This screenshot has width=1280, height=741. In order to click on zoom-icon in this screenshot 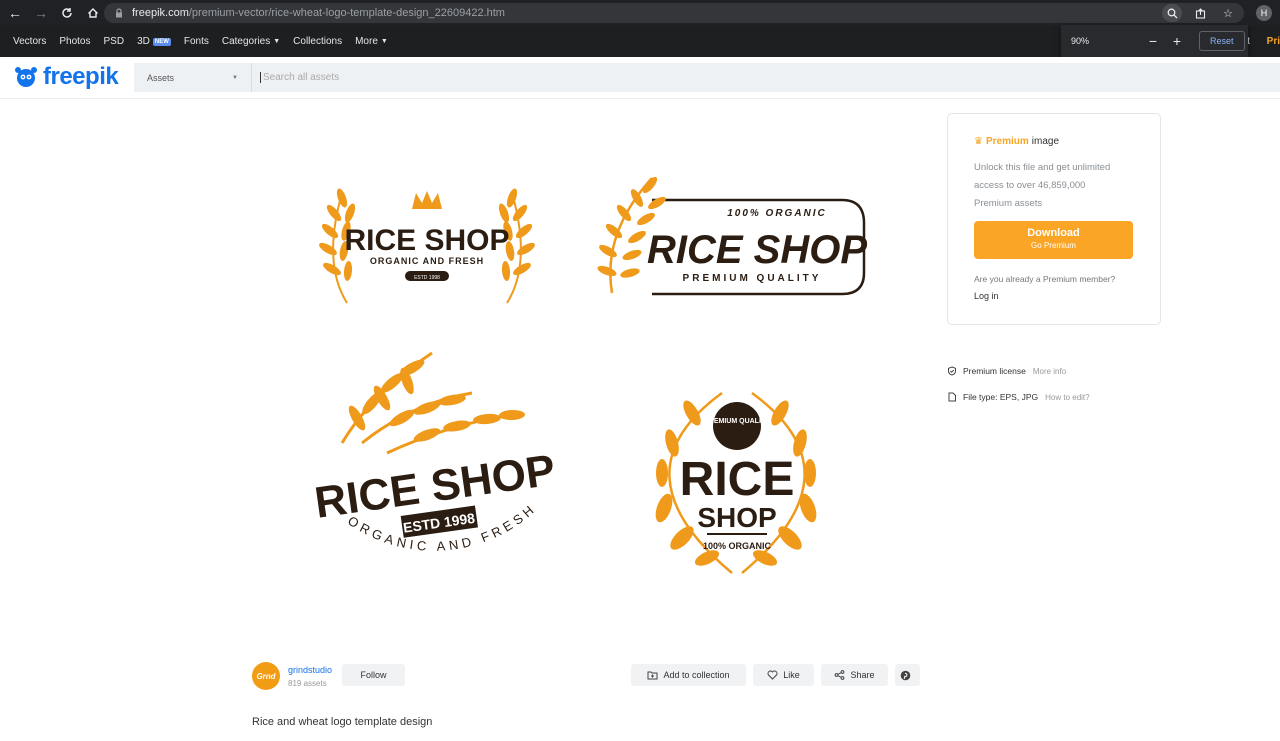, I will do `click(1172, 13)`.